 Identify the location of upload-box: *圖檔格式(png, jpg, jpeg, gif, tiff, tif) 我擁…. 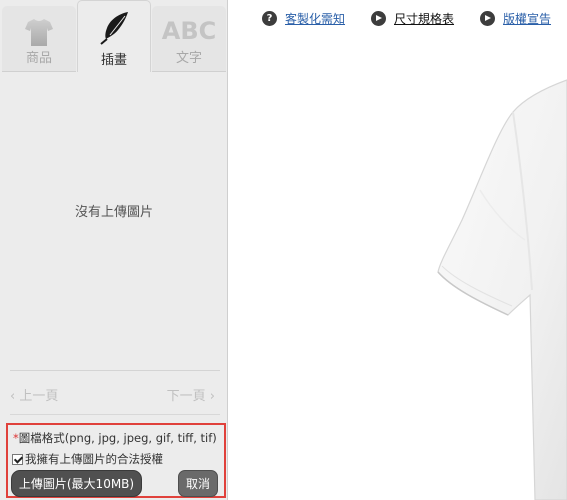
(116, 460).